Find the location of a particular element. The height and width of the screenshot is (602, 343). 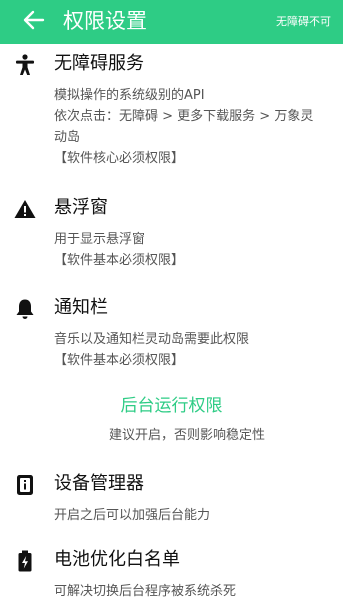

permission-title: 电池优化白名单 is located at coordinates (117, 559).